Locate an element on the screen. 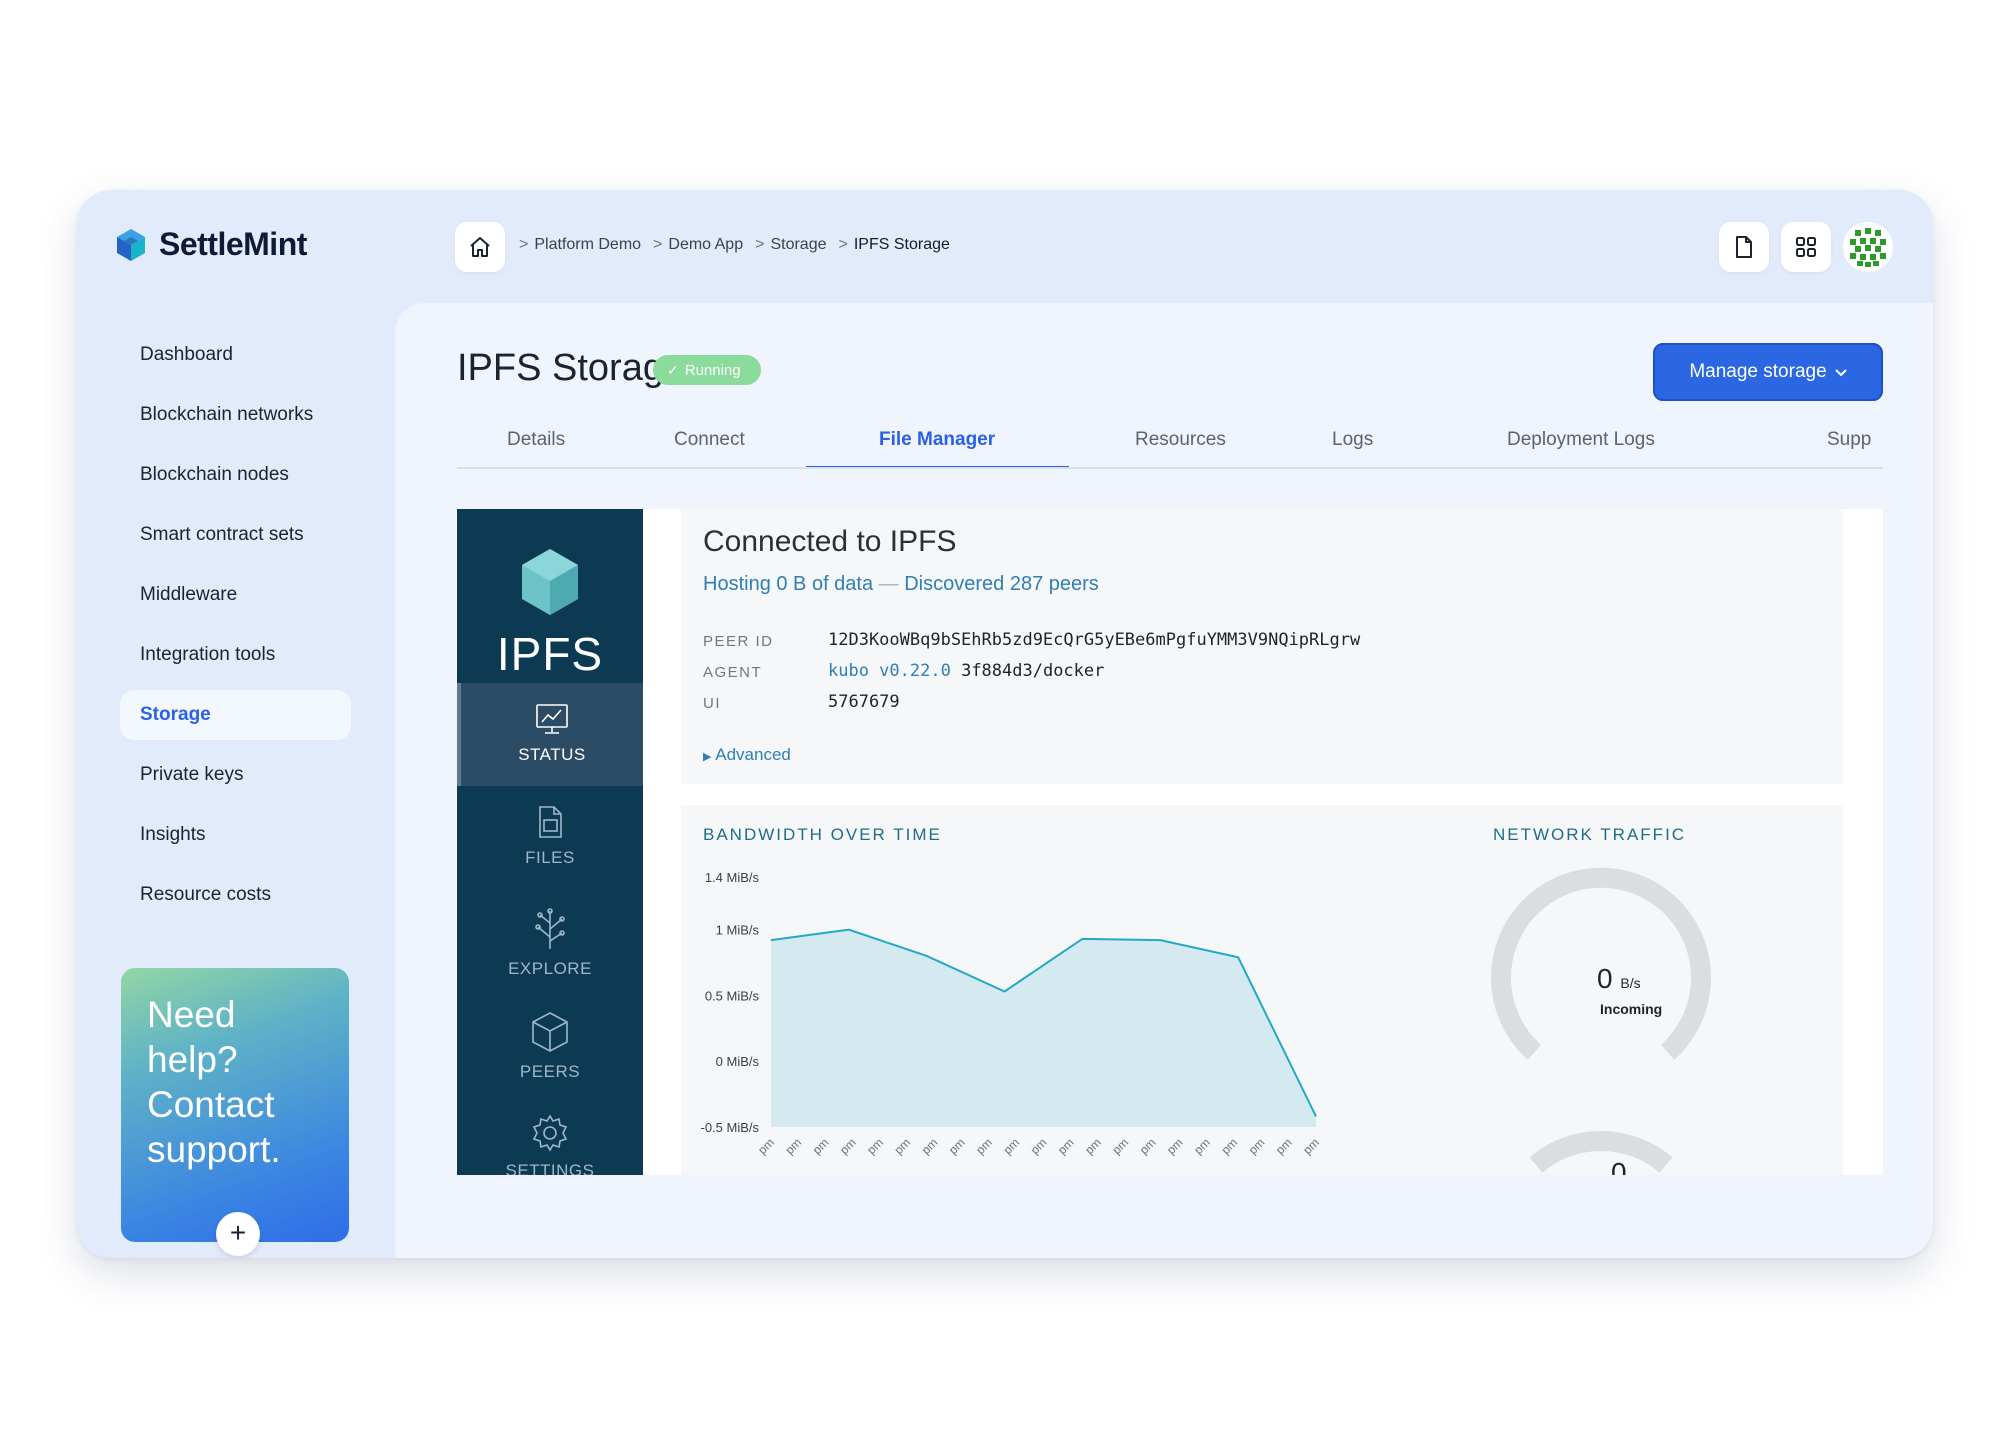 The image size is (2000, 1440). ipfs-nav-explore: EXPLORE is located at coordinates (550, 940).